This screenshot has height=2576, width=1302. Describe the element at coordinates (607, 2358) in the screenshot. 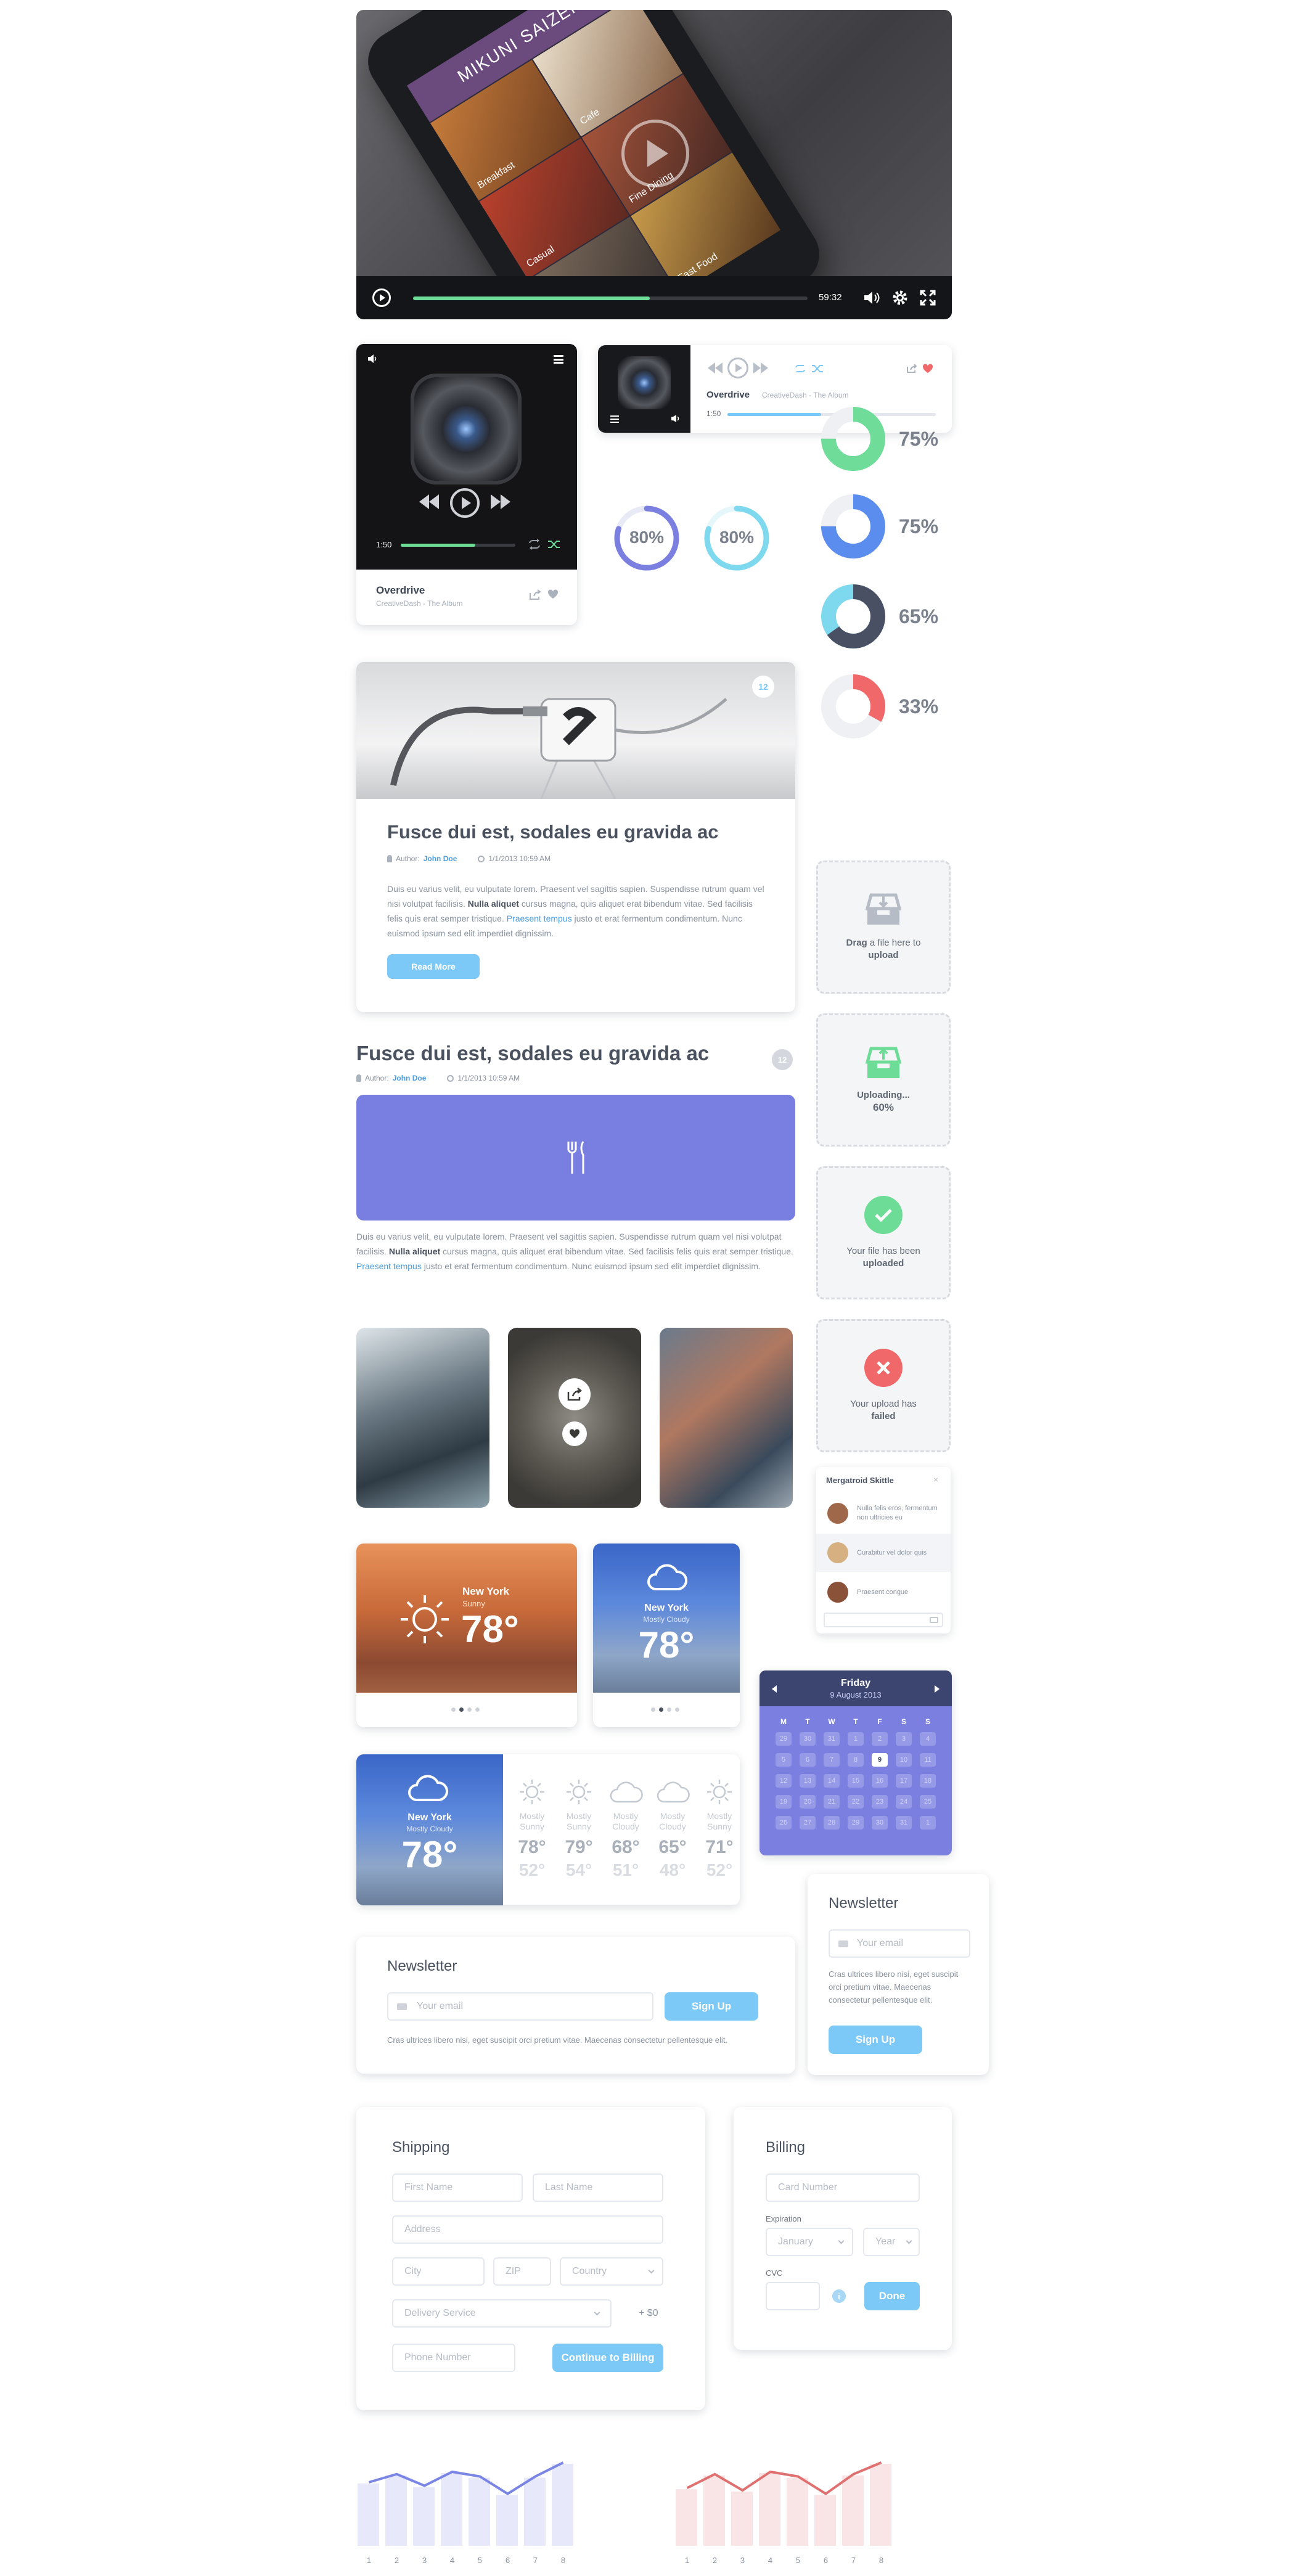

I see `continue-to-billing-button: Continue to Billing` at that location.